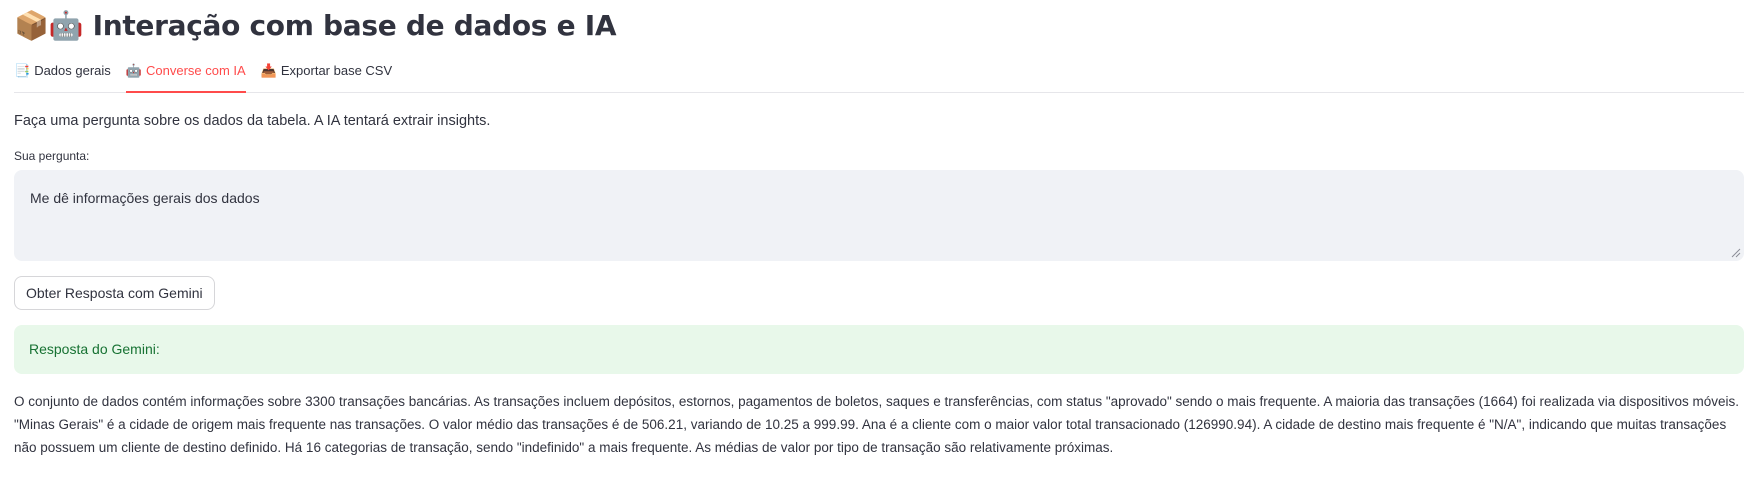 The width and height of the screenshot is (1764, 483). Describe the element at coordinates (354, 25) in the screenshot. I see `title-text: Interação com base de dados e IA` at that location.